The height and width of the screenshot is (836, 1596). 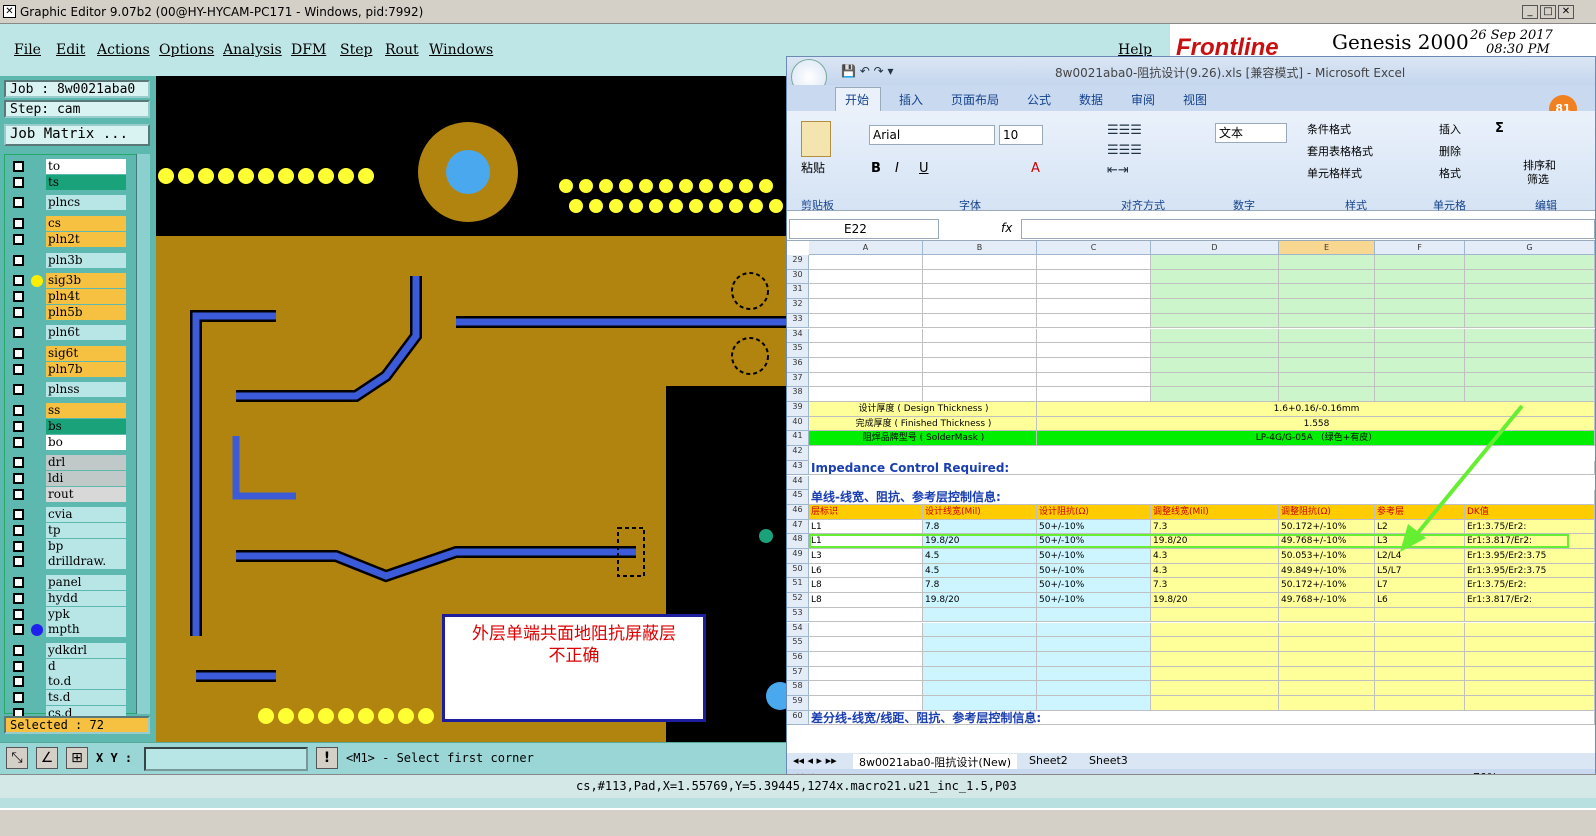 What do you see at coordinates (86, 463) in the screenshot?
I see `layer-name: drl` at bounding box center [86, 463].